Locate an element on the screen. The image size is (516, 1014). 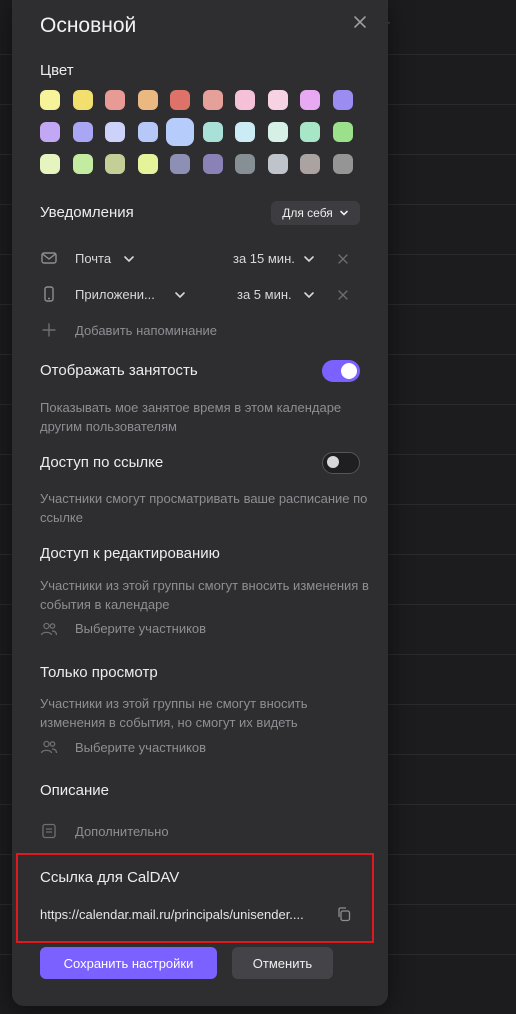
notification-scope-dropdown: Для себя is located at coordinates (315, 213).